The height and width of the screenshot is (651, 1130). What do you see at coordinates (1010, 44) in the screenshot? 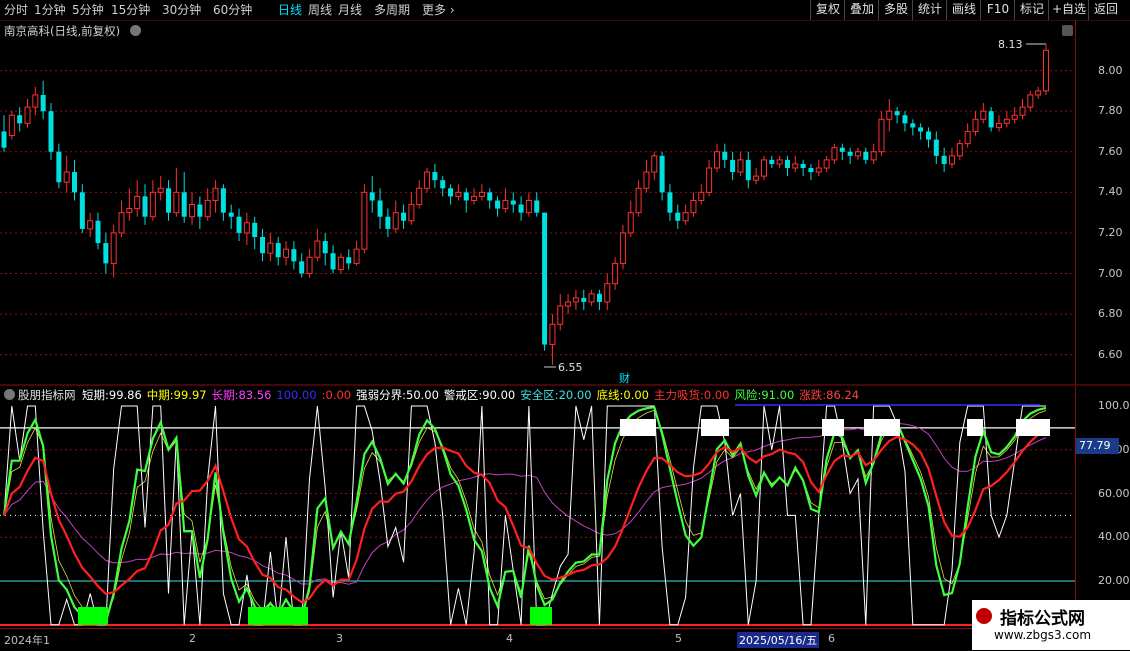
I see `high-price-label: 8.13` at bounding box center [1010, 44].